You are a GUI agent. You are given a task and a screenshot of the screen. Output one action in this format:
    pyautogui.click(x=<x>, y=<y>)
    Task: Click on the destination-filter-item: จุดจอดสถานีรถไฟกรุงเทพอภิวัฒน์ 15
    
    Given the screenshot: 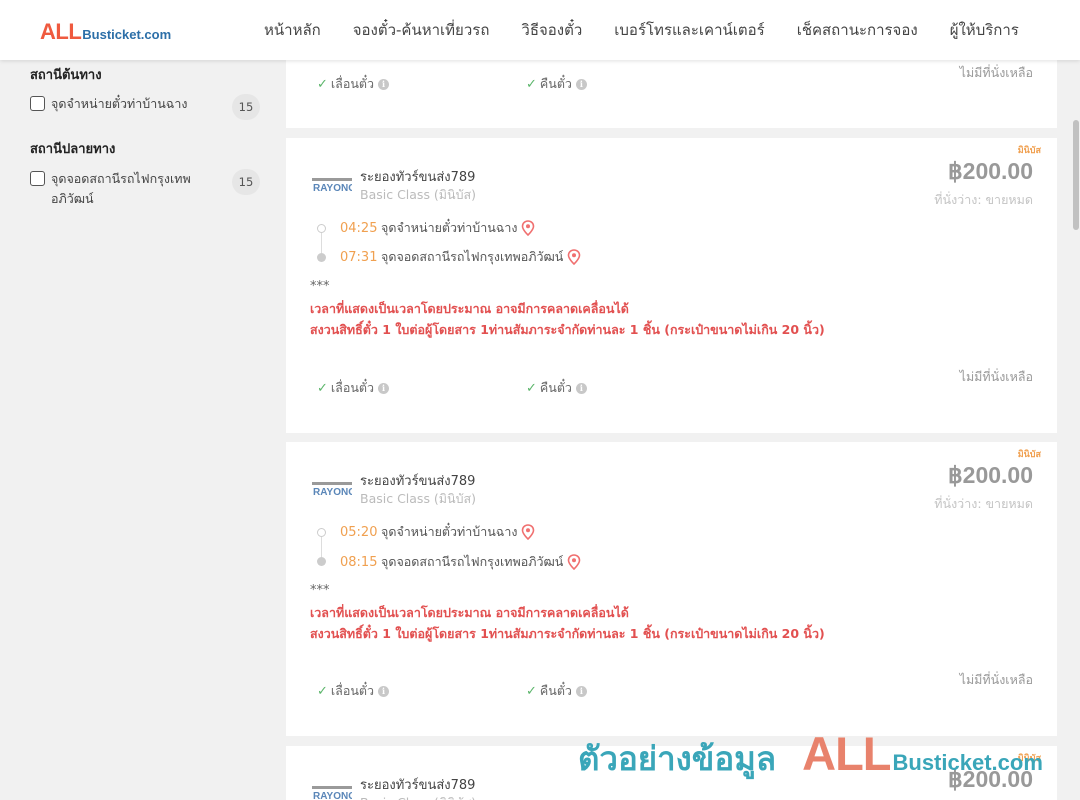 What is the action you would take?
    pyautogui.click(x=145, y=189)
    